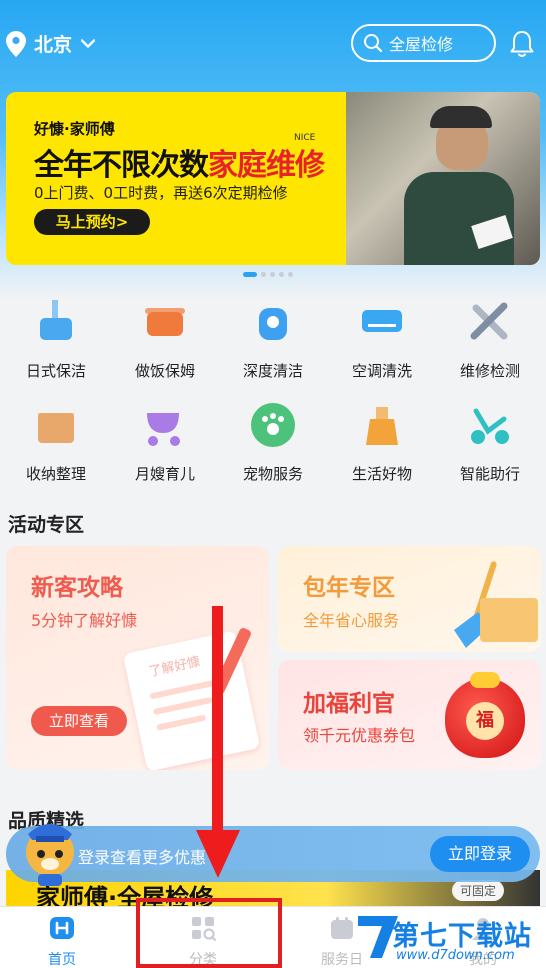 The height and width of the screenshot is (968, 546). Describe the element at coordinates (359, 735) in the screenshot. I see `benefits-subtitle: 领千元优惠券包` at that location.